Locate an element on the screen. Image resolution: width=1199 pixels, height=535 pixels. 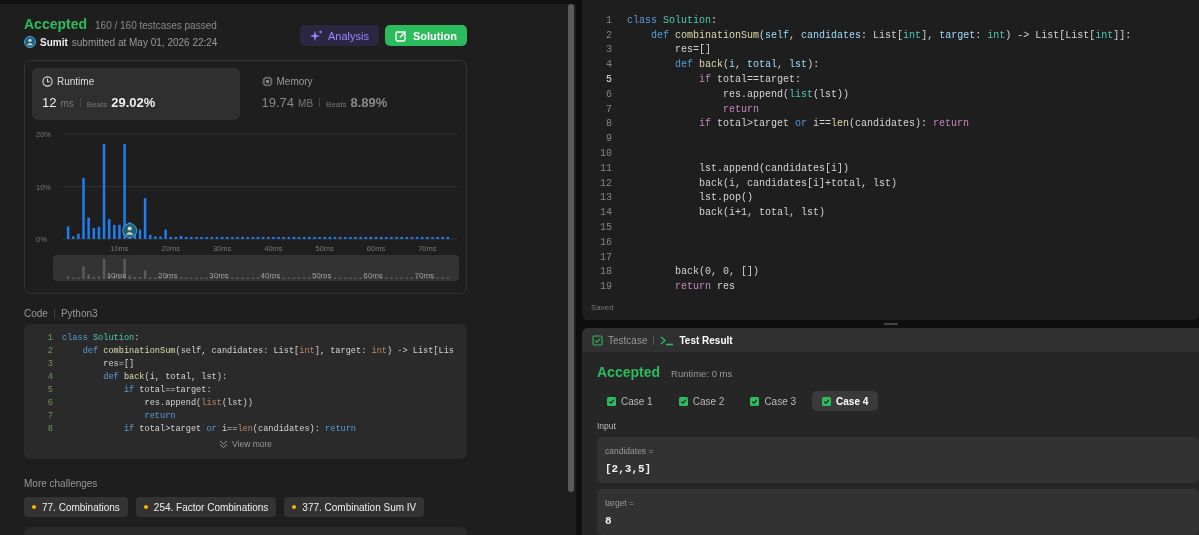
line-number: 17 is located at coordinates (606, 257).